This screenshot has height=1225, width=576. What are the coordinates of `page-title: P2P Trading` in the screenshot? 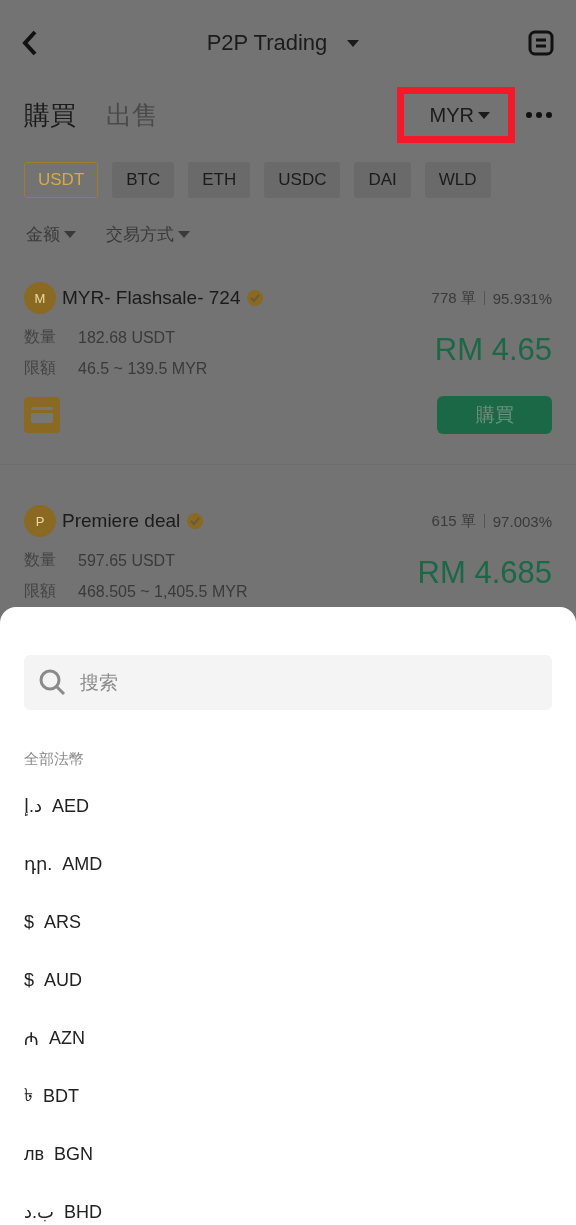 It's located at (267, 43).